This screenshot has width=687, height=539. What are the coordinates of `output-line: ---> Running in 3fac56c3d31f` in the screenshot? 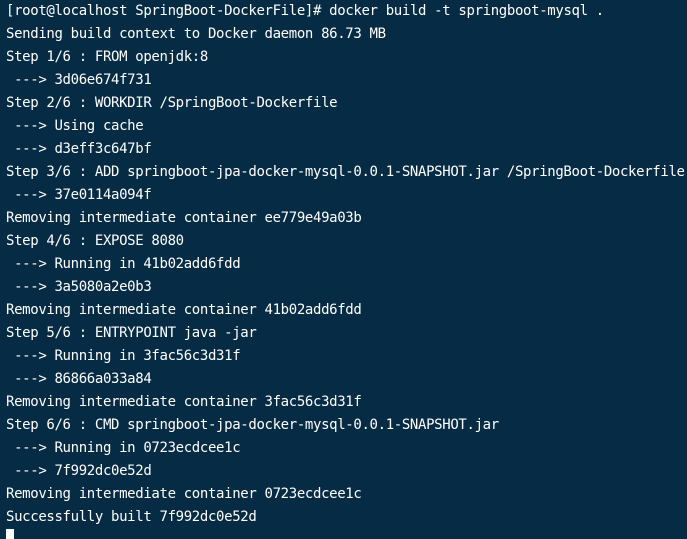 It's located at (123, 356).